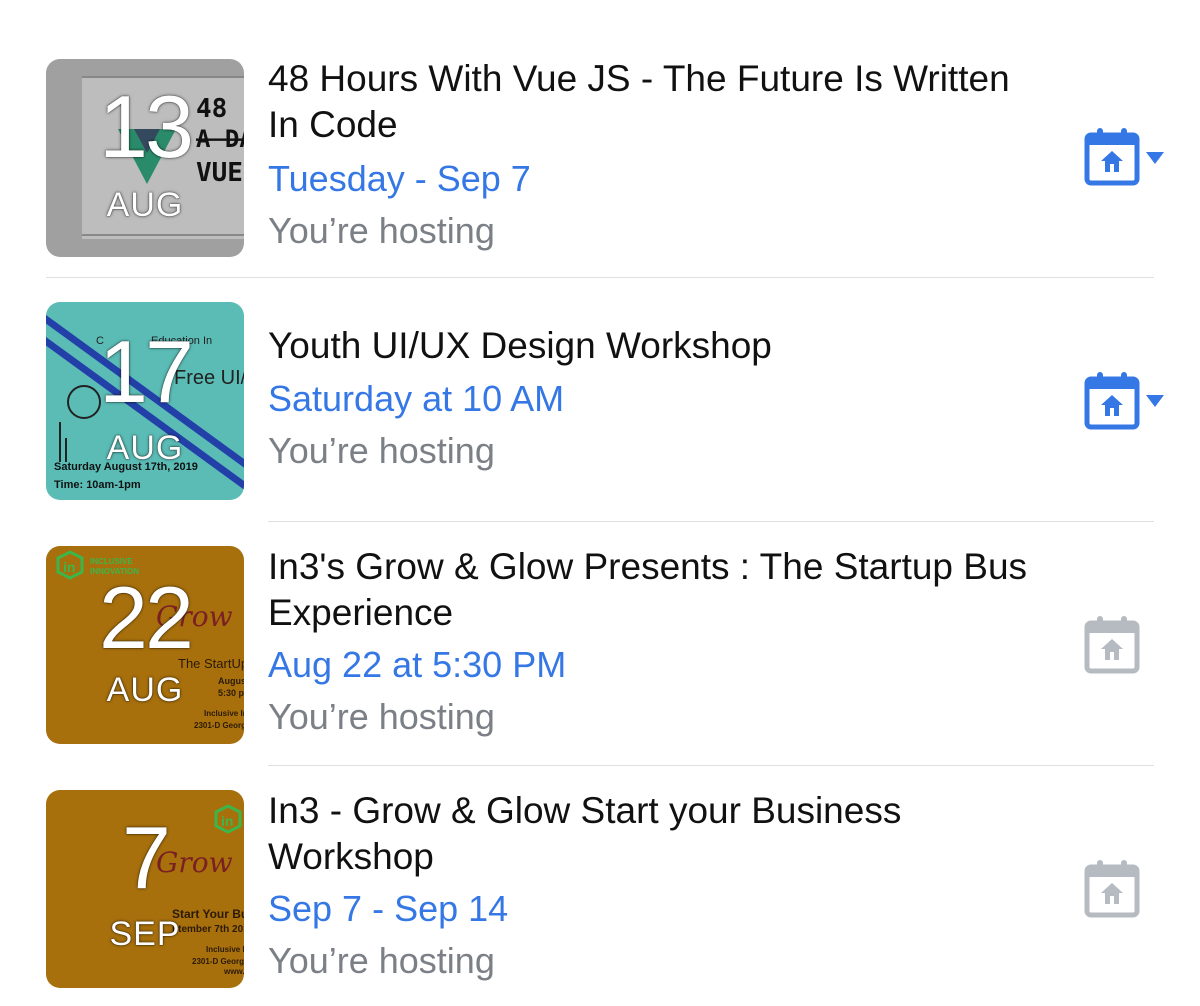 The image size is (1200, 1006). What do you see at coordinates (399, 178) in the screenshot?
I see `event-date: Tuesday - Sep 7` at bounding box center [399, 178].